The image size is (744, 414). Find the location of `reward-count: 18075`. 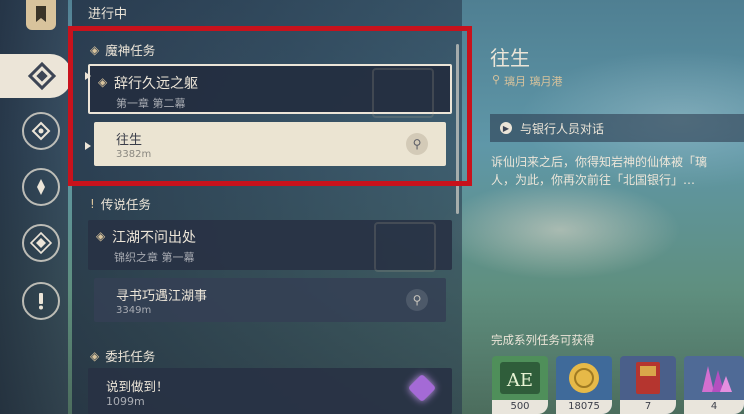

reward-count: 18075 is located at coordinates (584, 407).